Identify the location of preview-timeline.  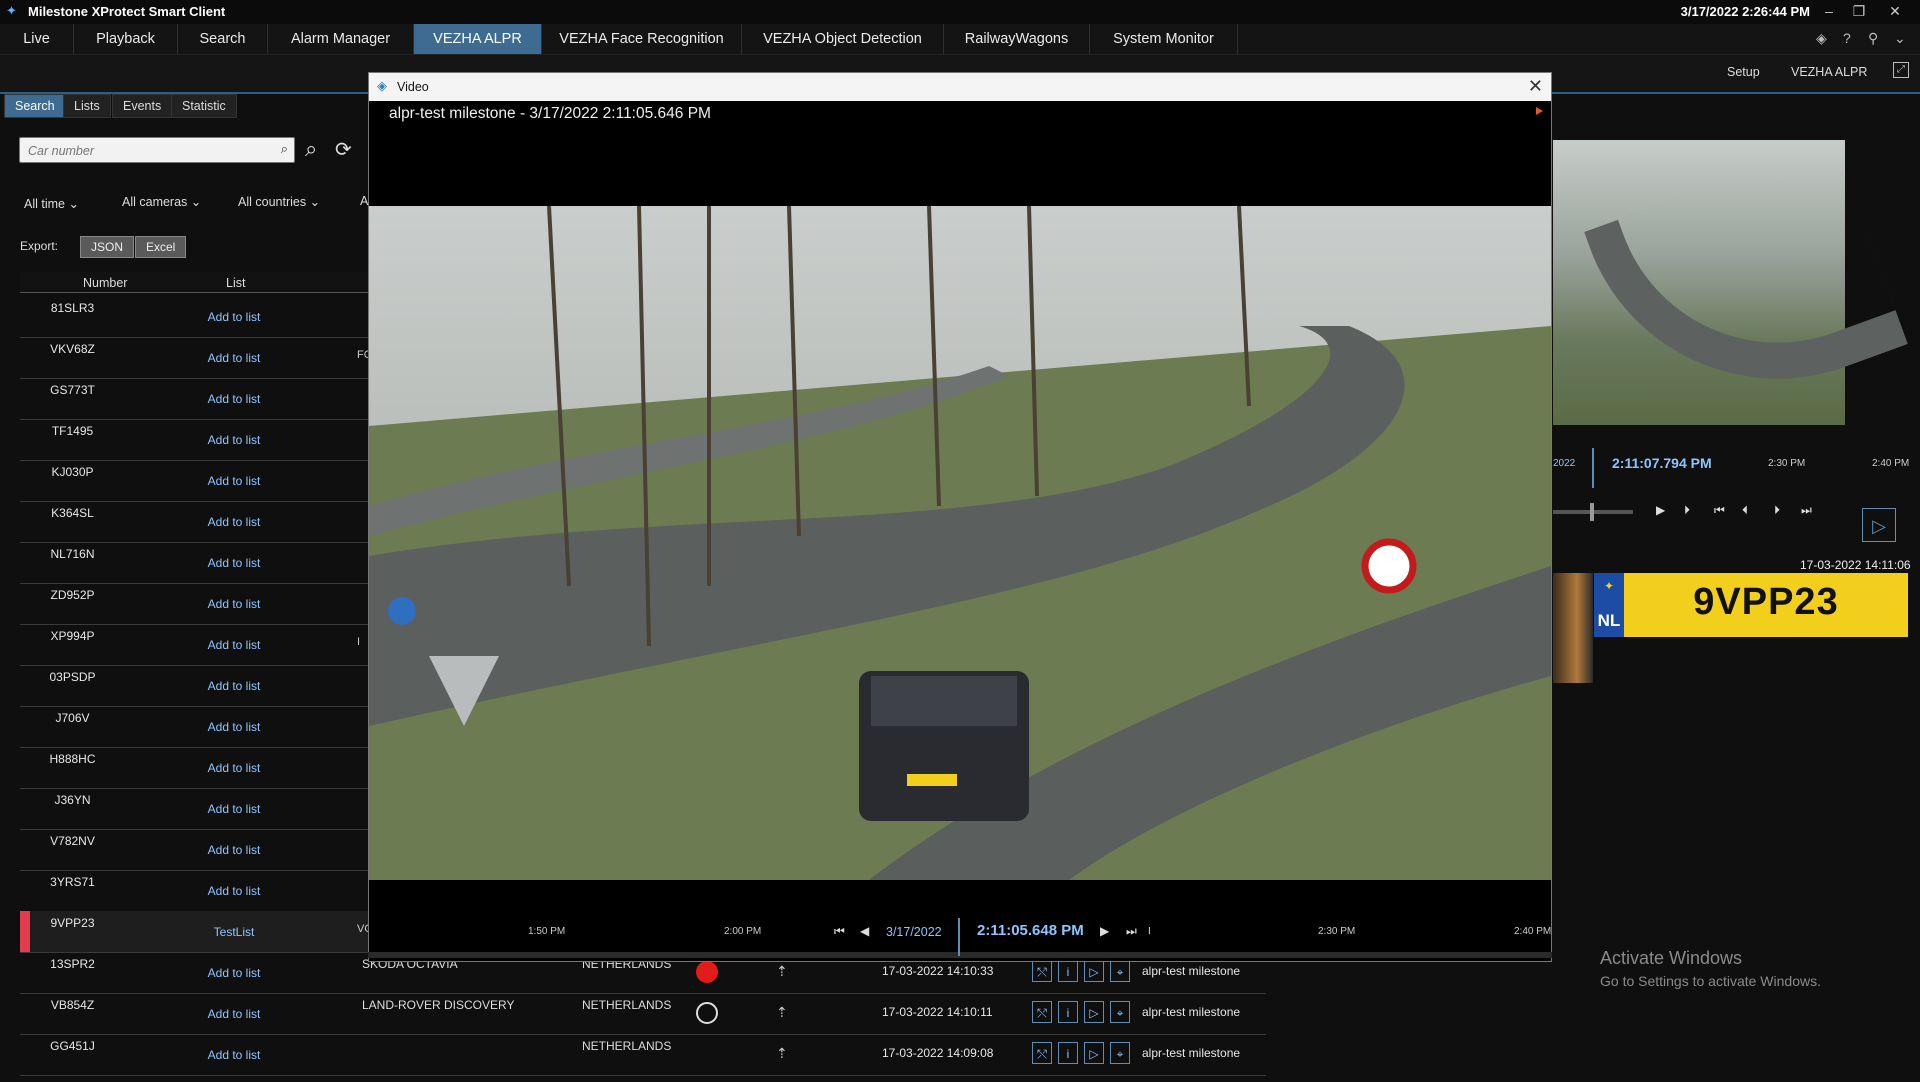
(1736, 468).